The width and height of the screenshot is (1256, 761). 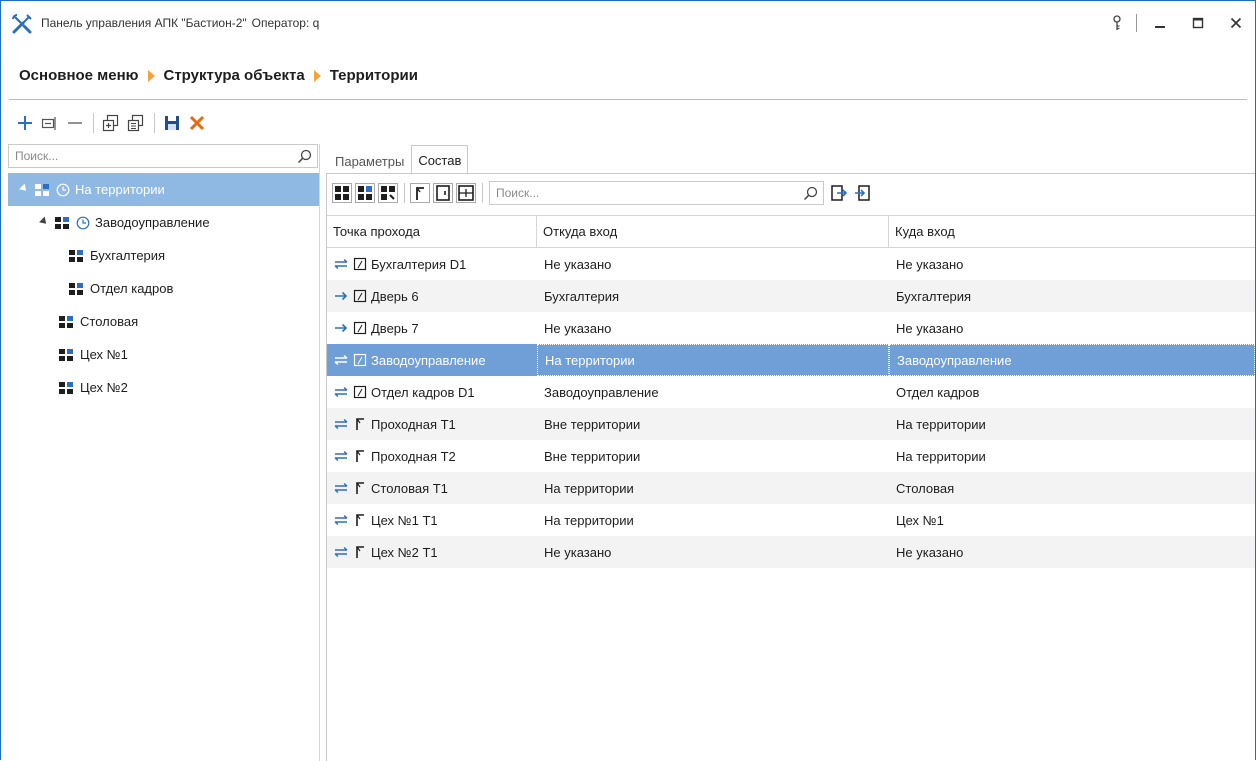 What do you see at coordinates (163, 387) in the screenshot?
I see `tree-node: Цех №2` at bounding box center [163, 387].